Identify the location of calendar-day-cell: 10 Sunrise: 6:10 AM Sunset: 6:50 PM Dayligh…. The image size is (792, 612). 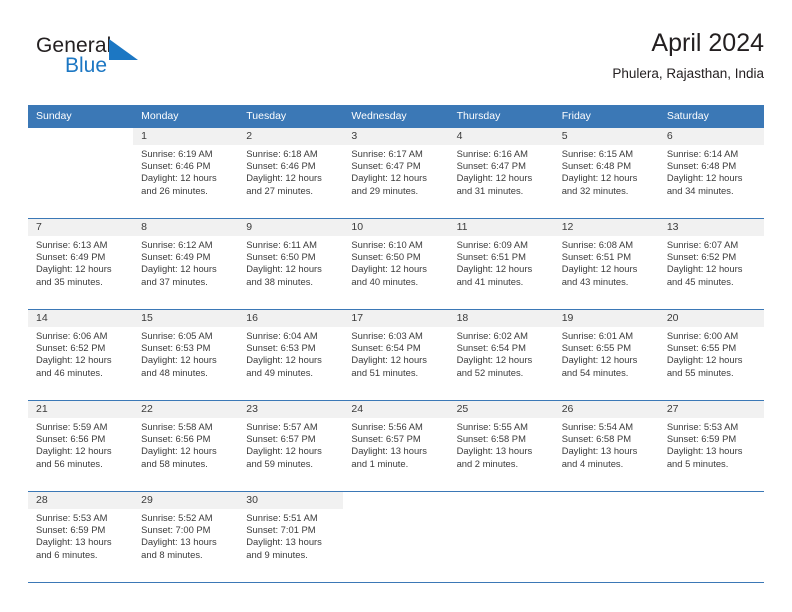
(396, 264).